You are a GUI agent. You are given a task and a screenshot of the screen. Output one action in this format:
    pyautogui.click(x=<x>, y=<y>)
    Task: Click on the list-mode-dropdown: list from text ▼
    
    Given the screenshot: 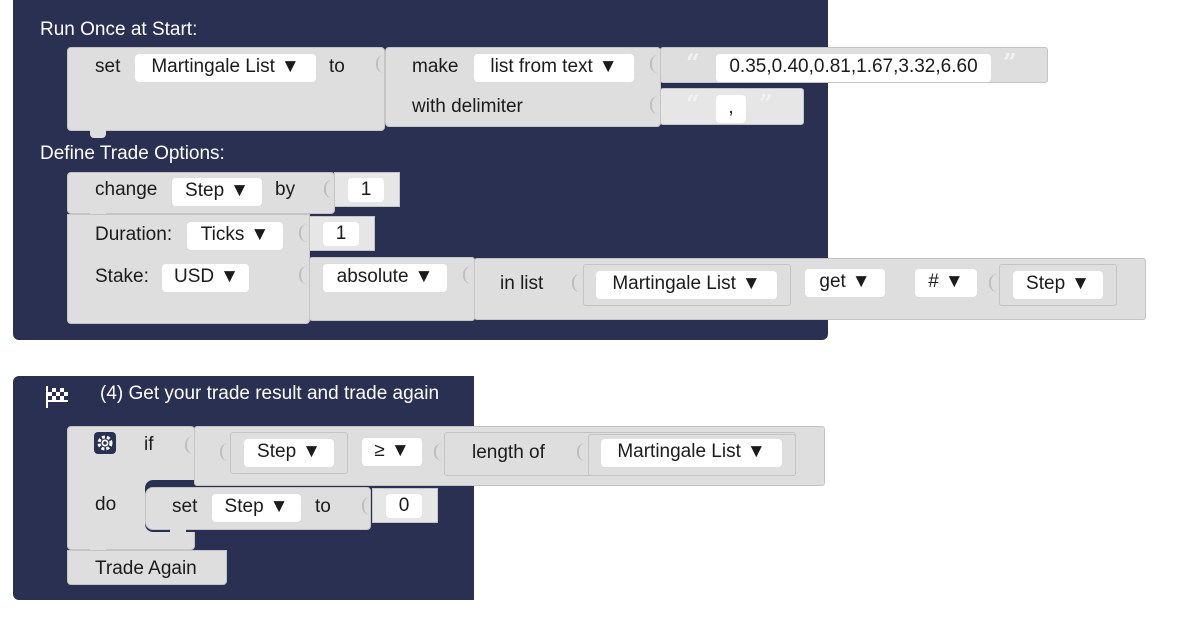 What is the action you would take?
    pyautogui.click(x=554, y=68)
    